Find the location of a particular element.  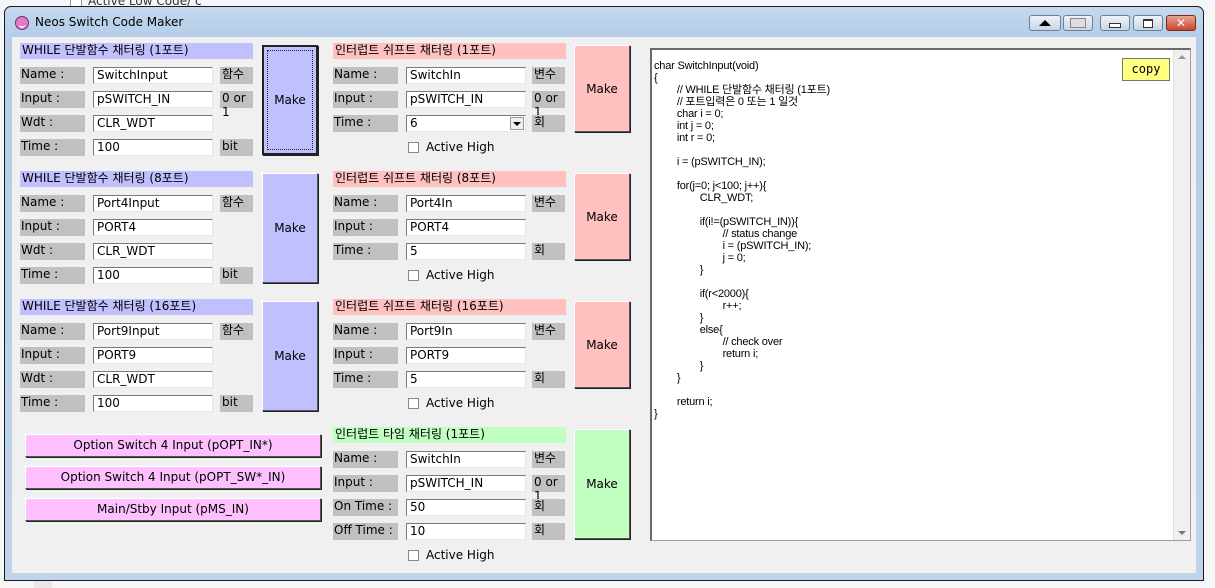

name-input: SwitchInput is located at coordinates (153, 75).